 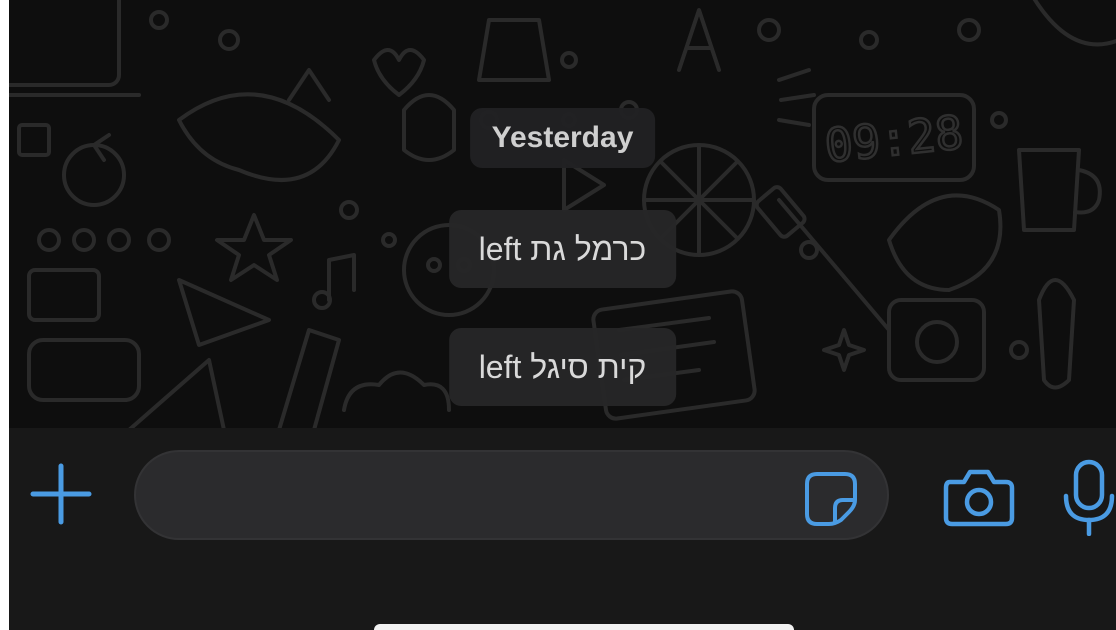 I want to click on plus-icon, so click(x=61, y=494).